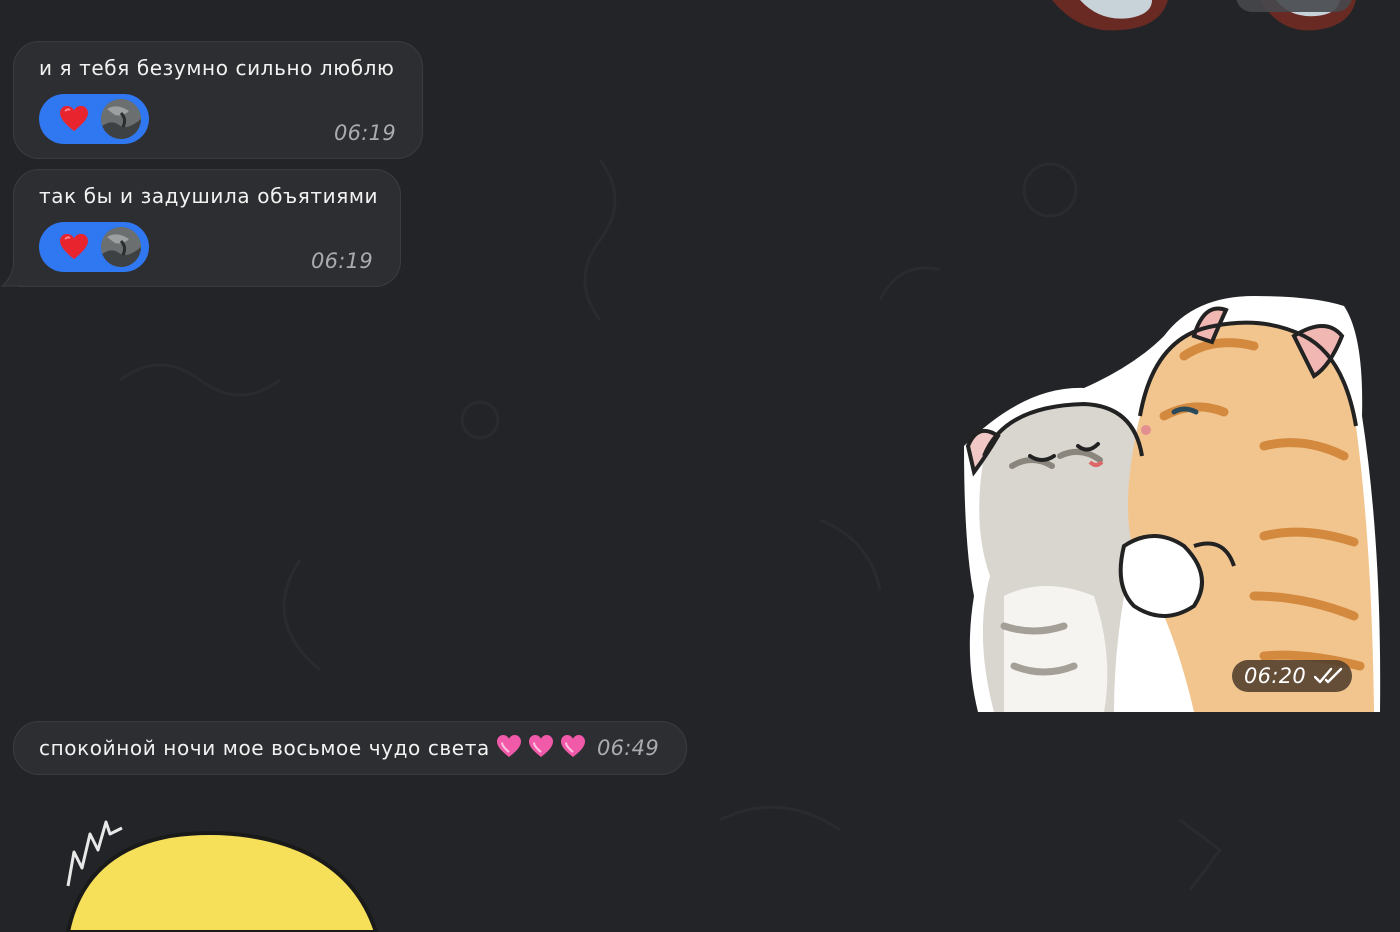 Image resolution: width=1400 pixels, height=932 pixels. Describe the element at coordinates (217, 68) in the screenshot. I see `message-text: и я тебя безумно сильно люблю` at that location.